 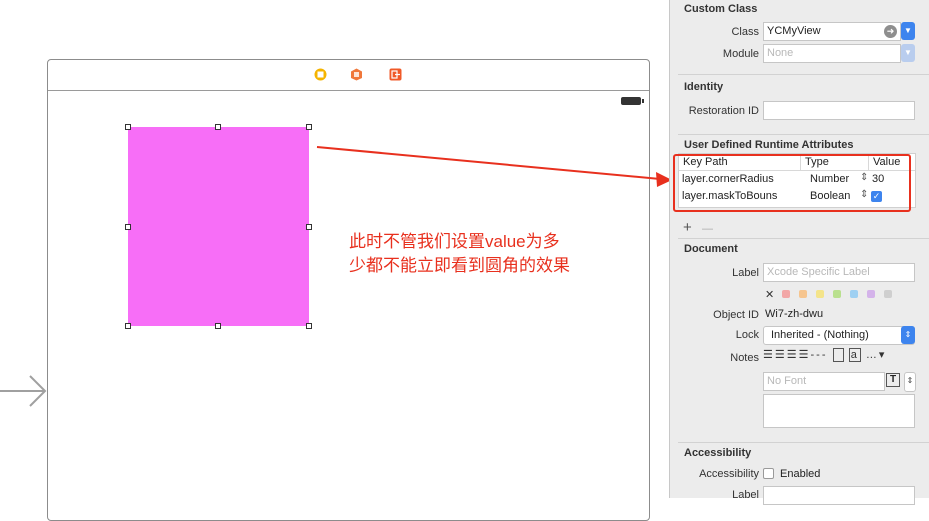 What do you see at coordinates (839, 110) in the screenshot?
I see `restoration-id-field` at bounding box center [839, 110].